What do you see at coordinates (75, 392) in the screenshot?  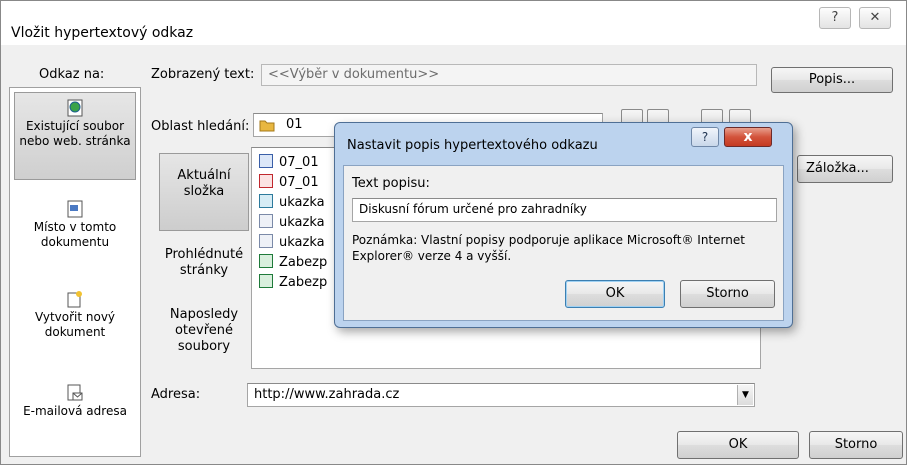 I see `email-icon` at bounding box center [75, 392].